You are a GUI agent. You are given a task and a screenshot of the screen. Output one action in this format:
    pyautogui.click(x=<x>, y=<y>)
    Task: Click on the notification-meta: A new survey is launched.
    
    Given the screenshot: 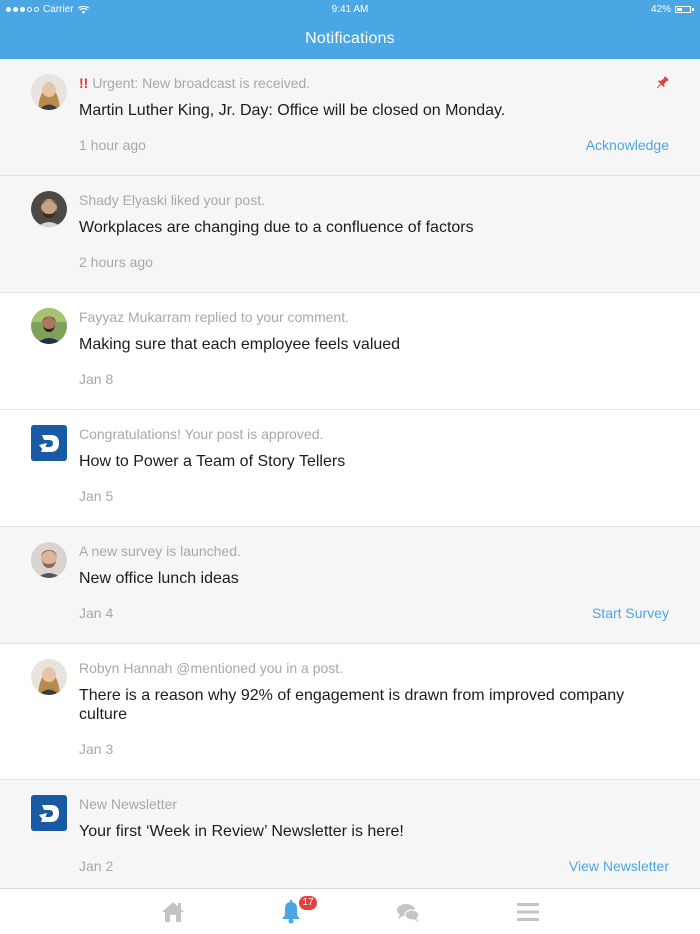 What is the action you would take?
    pyautogui.click(x=160, y=551)
    